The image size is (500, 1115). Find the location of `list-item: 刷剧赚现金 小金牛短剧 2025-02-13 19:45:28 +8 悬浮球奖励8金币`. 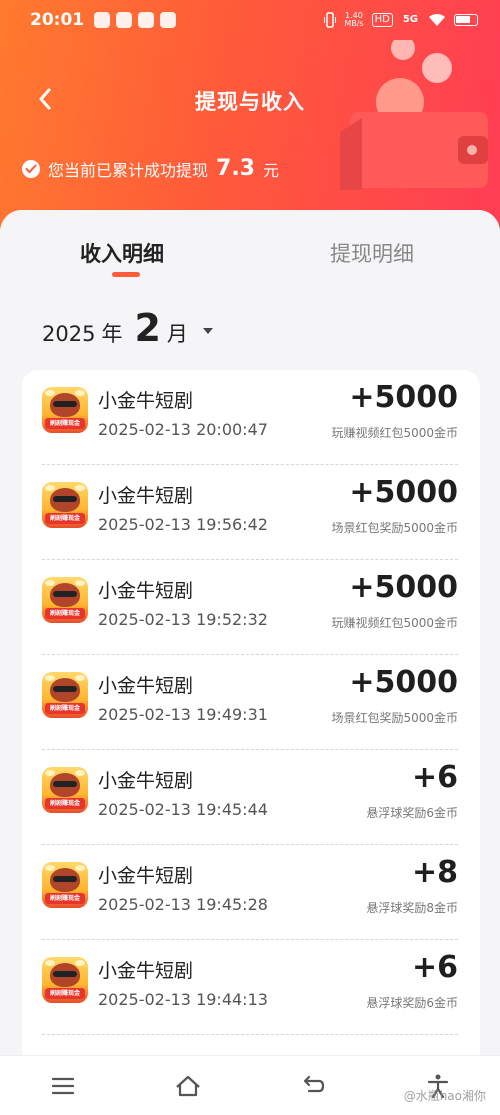

list-item: 刷剧赚现金 小金牛短剧 2025-02-13 19:45:28 +8 悬浮球奖励8金币 is located at coordinates (251, 892).